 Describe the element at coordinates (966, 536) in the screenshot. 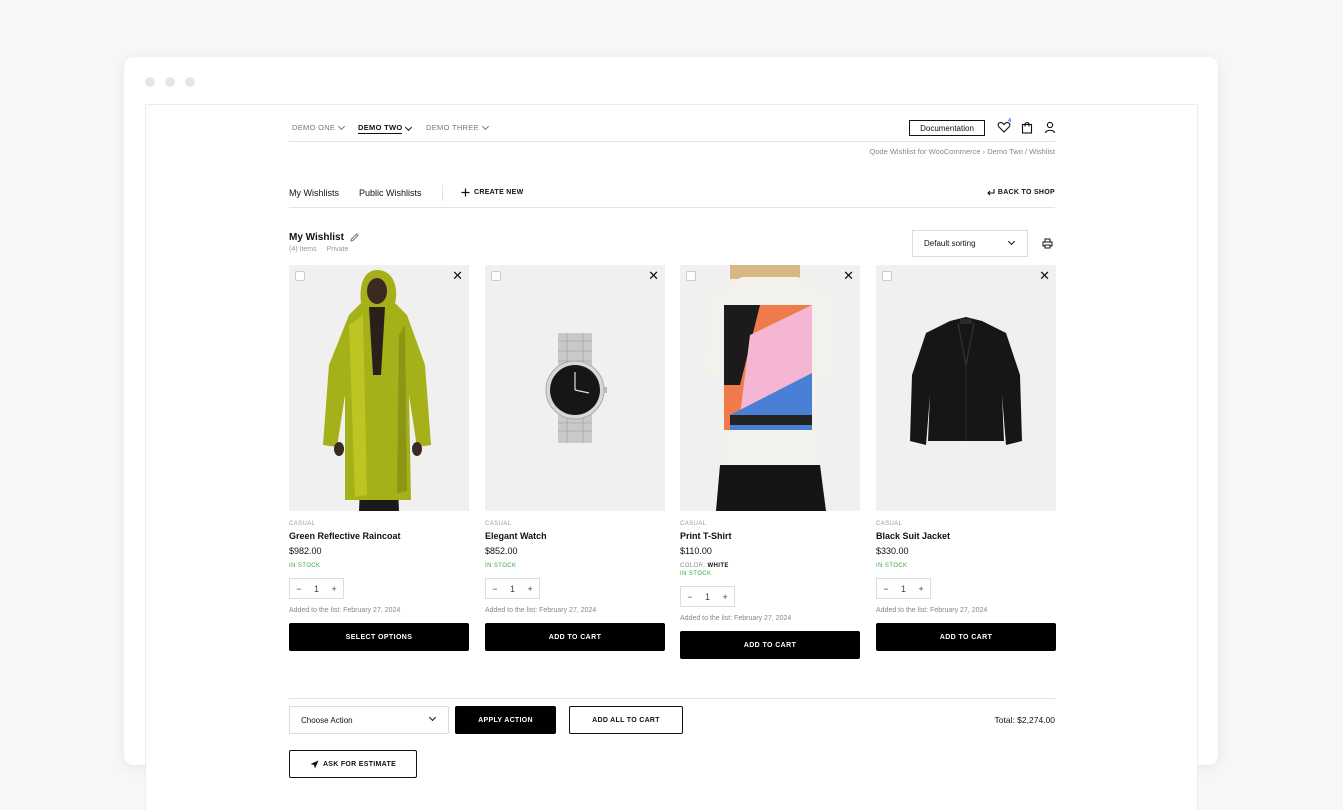

I see `product-name: Black Suit Jacket` at that location.